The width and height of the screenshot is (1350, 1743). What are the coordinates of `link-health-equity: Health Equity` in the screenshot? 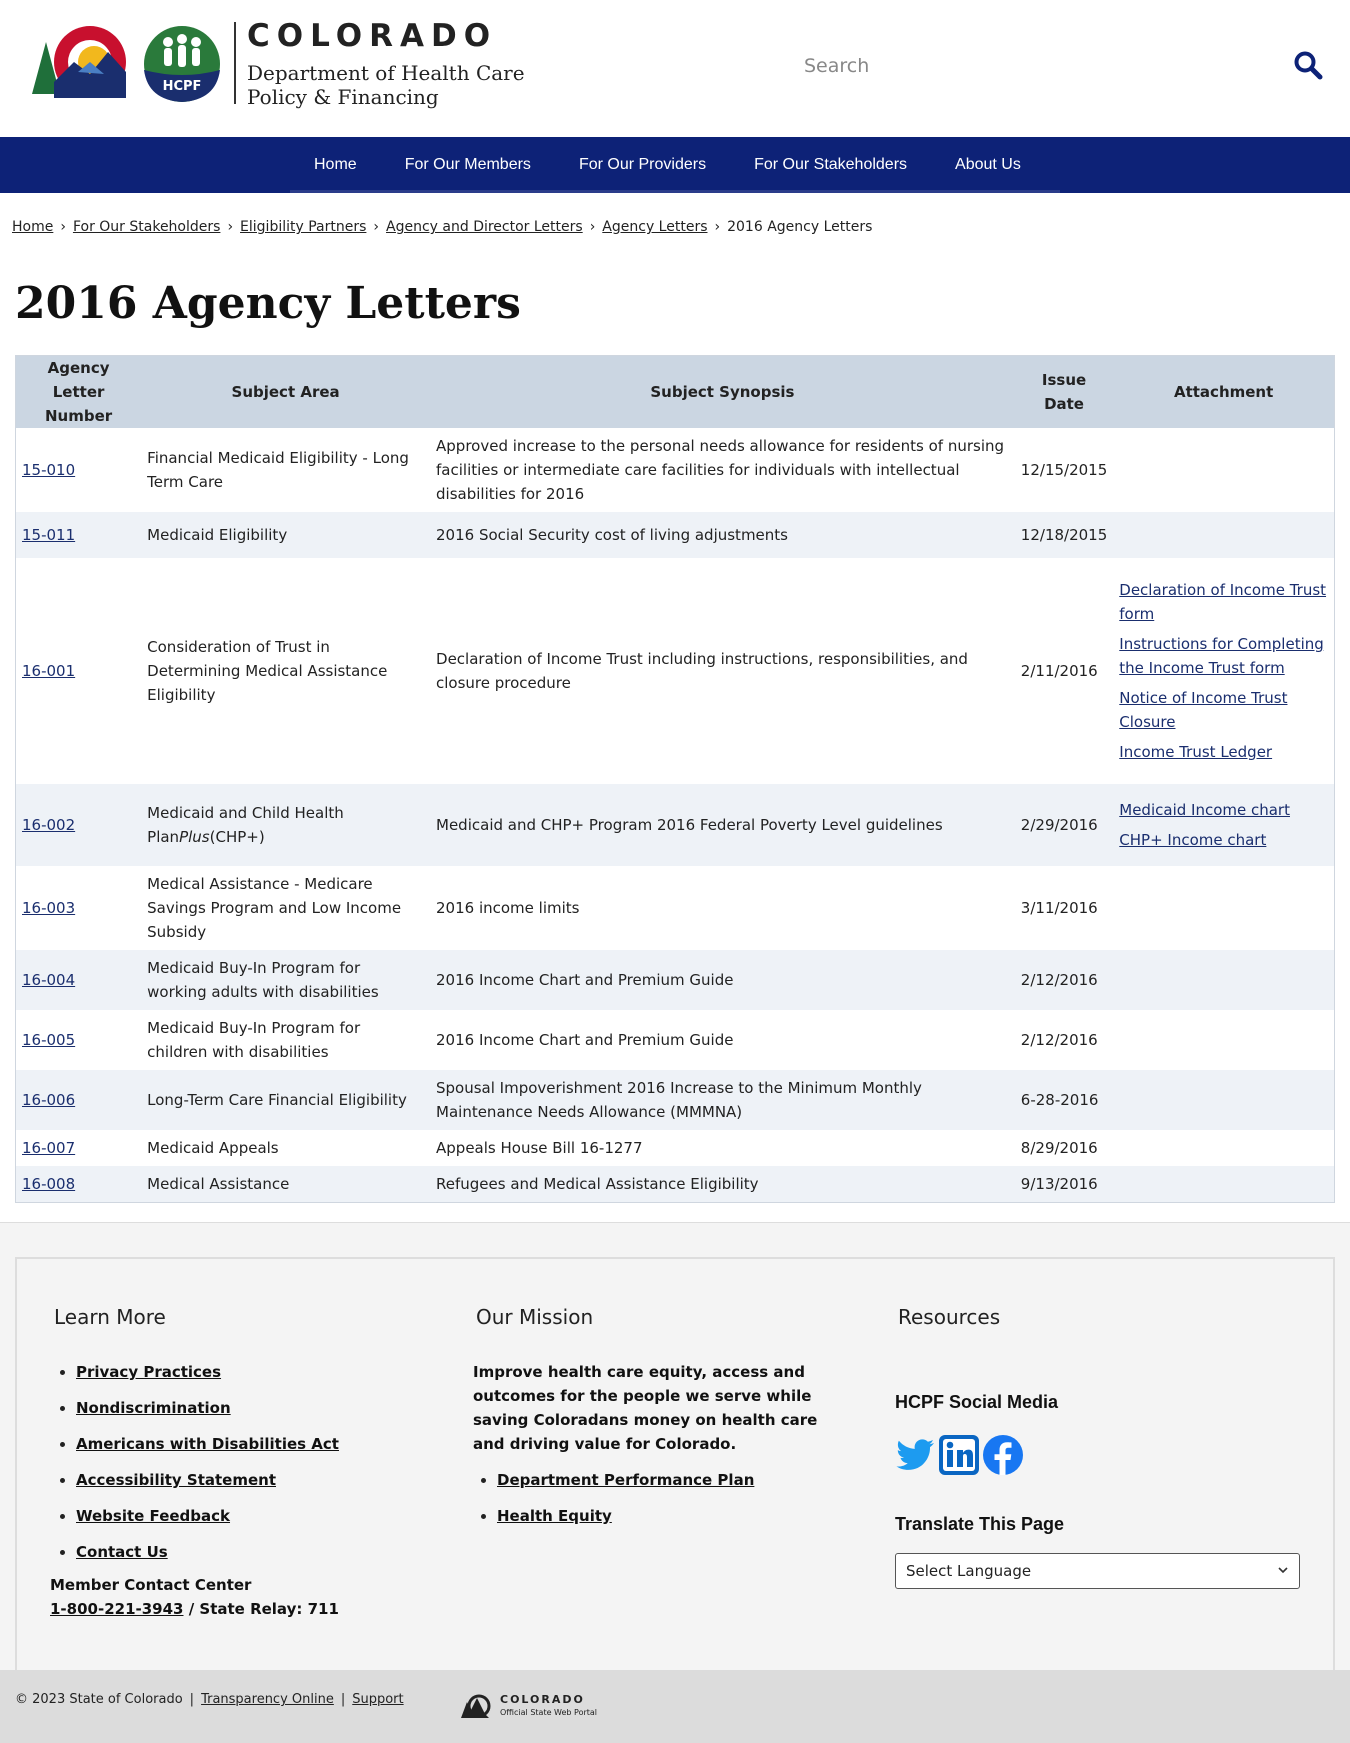 It's located at (554, 1516).